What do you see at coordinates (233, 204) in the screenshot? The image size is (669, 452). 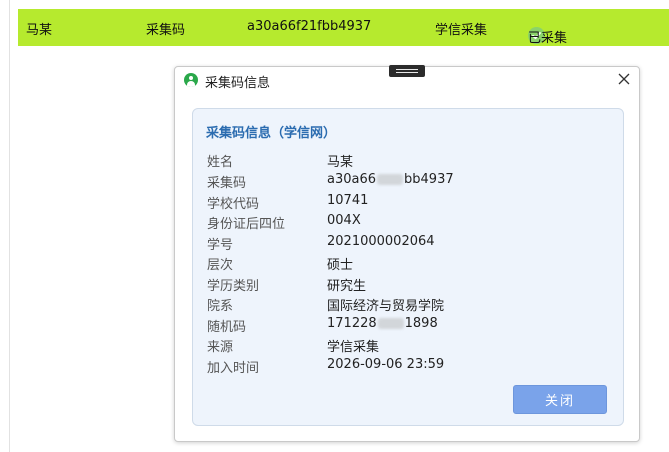 I see `field-label-school-code: 学校代码` at bounding box center [233, 204].